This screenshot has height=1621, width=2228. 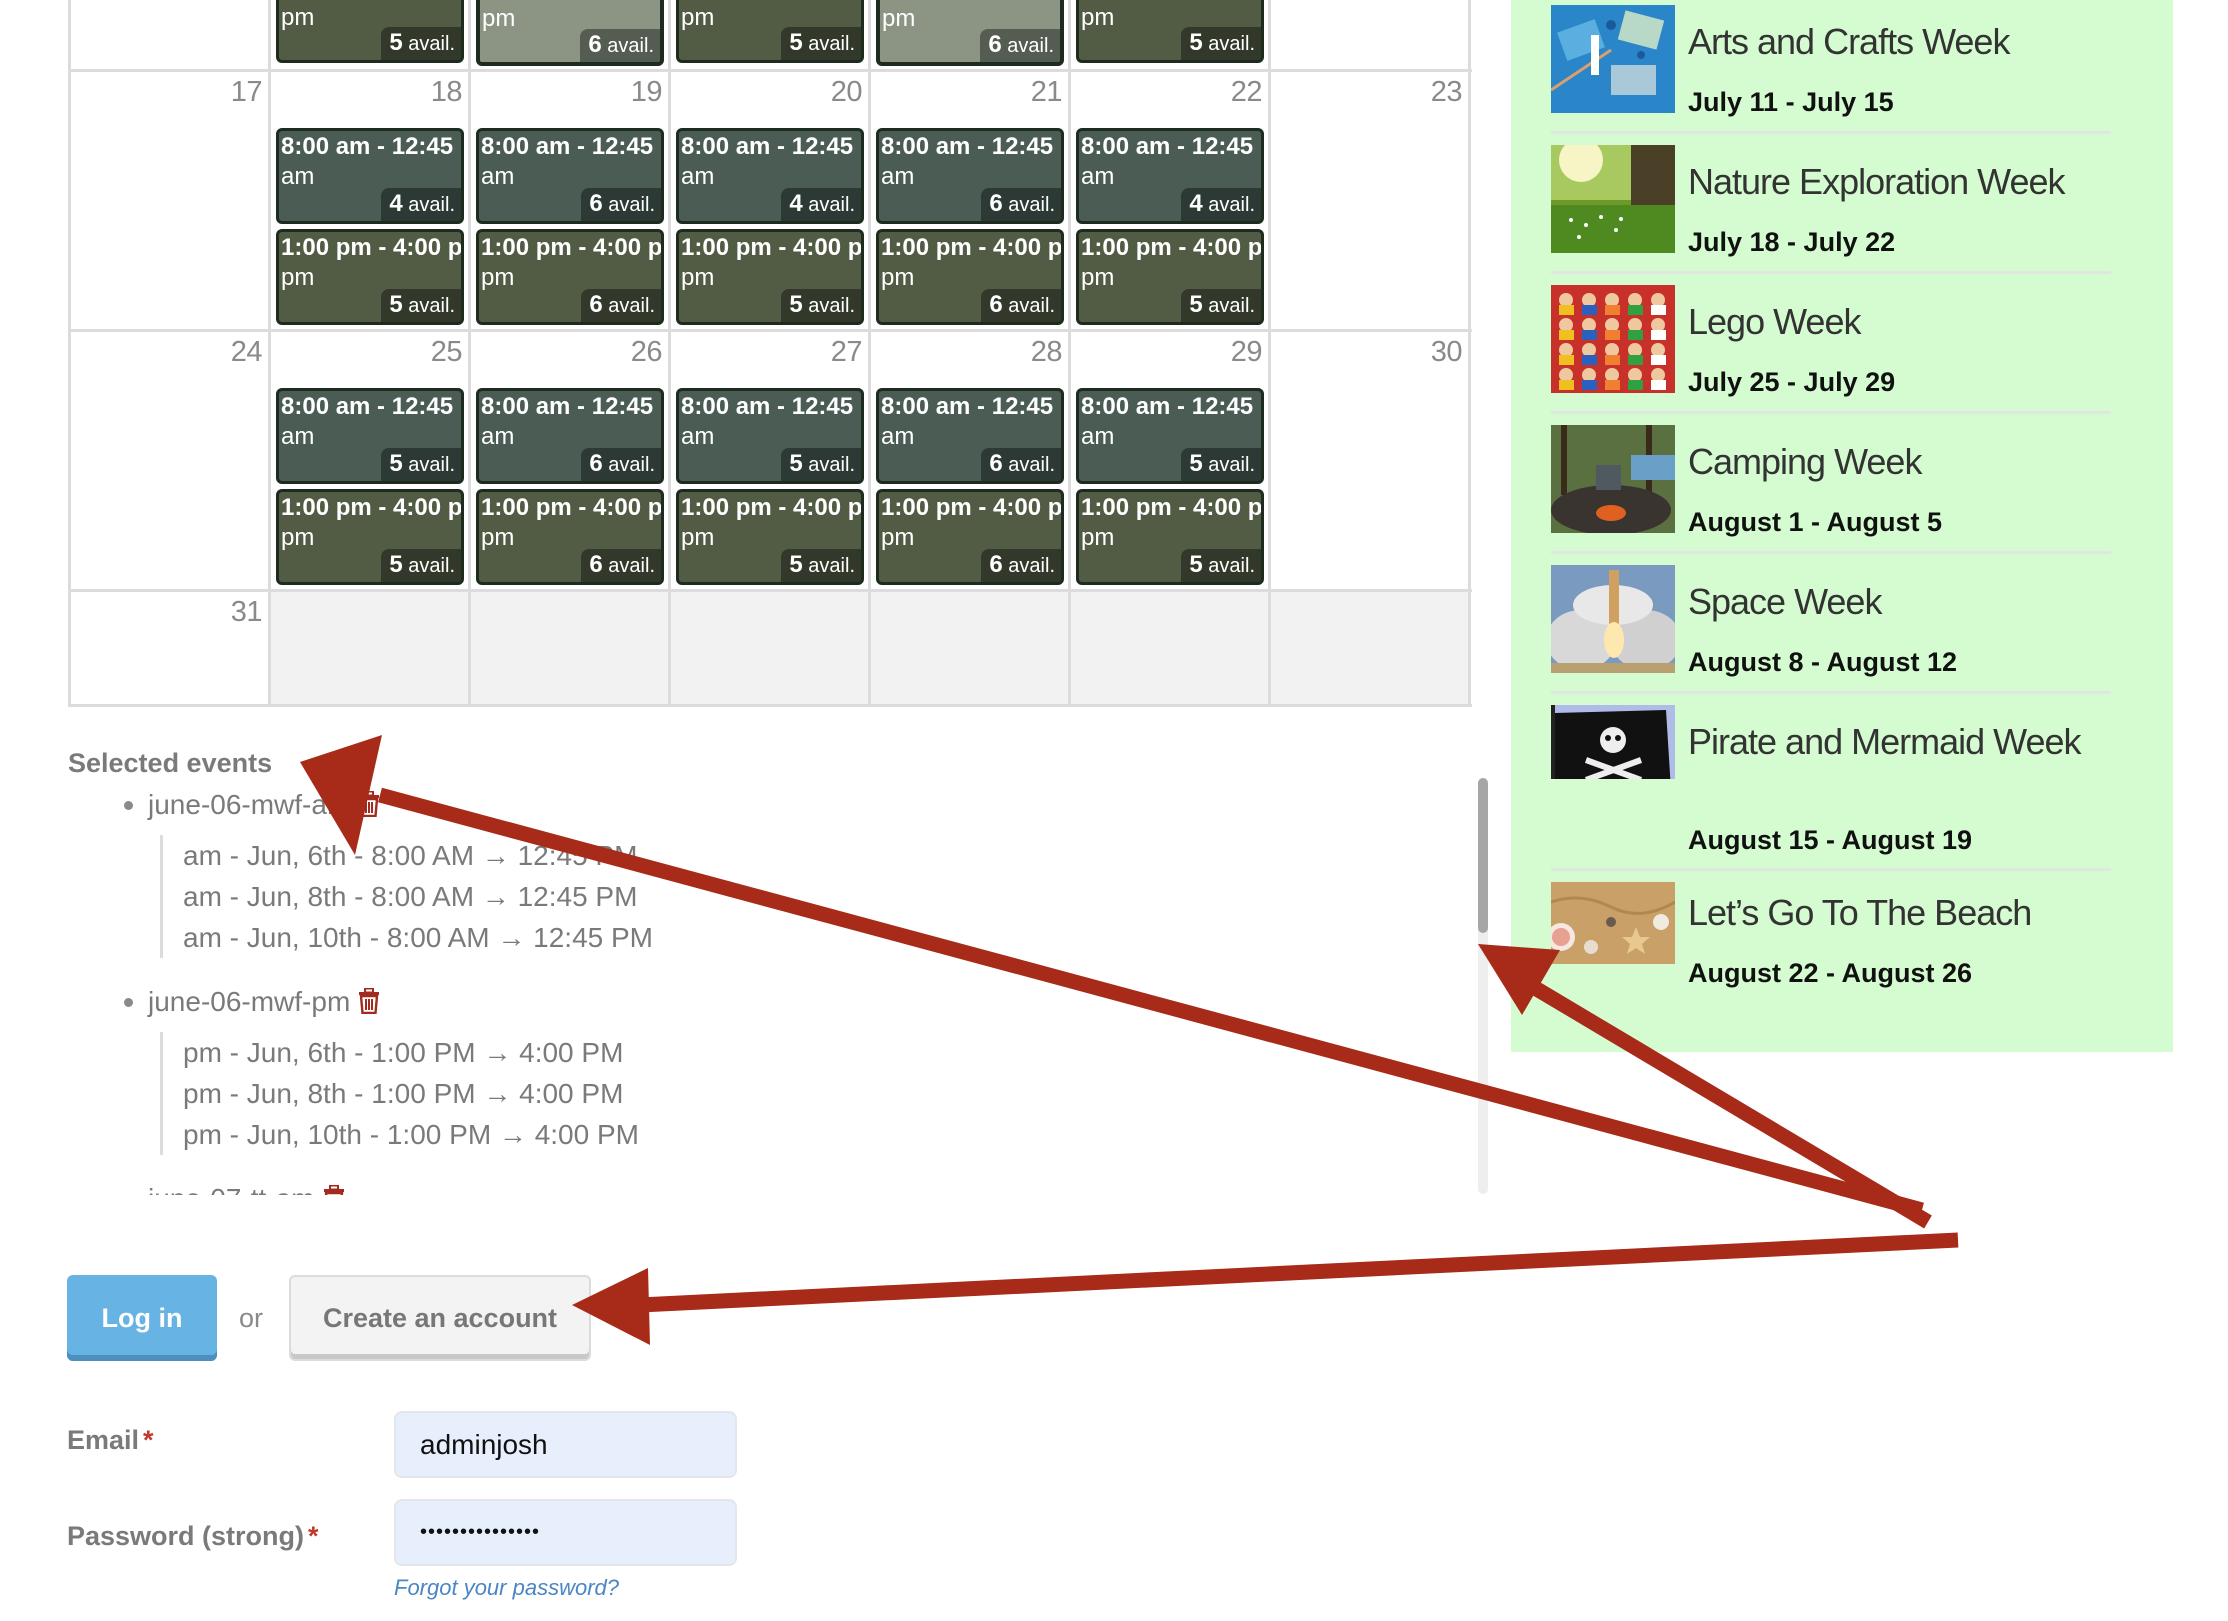 I want to click on email-field, so click(x=565, y=1444).